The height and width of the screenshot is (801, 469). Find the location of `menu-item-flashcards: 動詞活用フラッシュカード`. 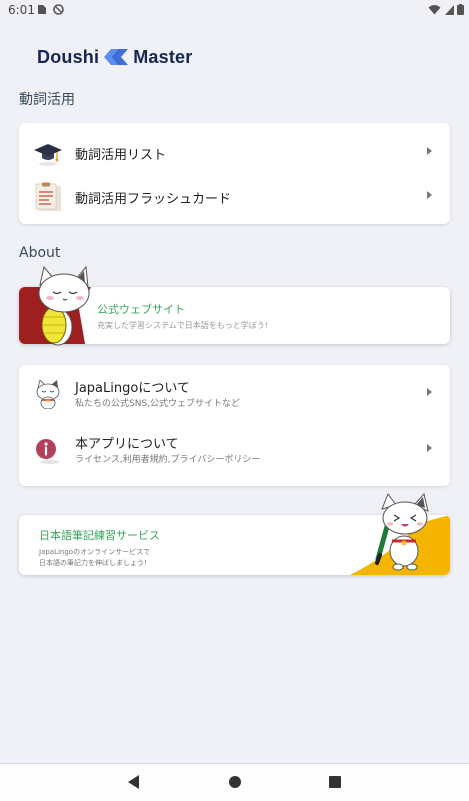

menu-item-flashcards: 動詞活用フラッシュカード is located at coordinates (234, 196).